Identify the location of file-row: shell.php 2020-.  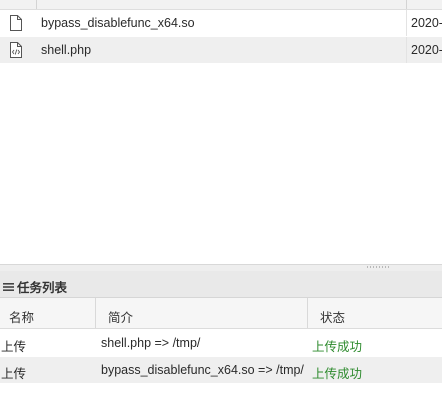
(221, 50).